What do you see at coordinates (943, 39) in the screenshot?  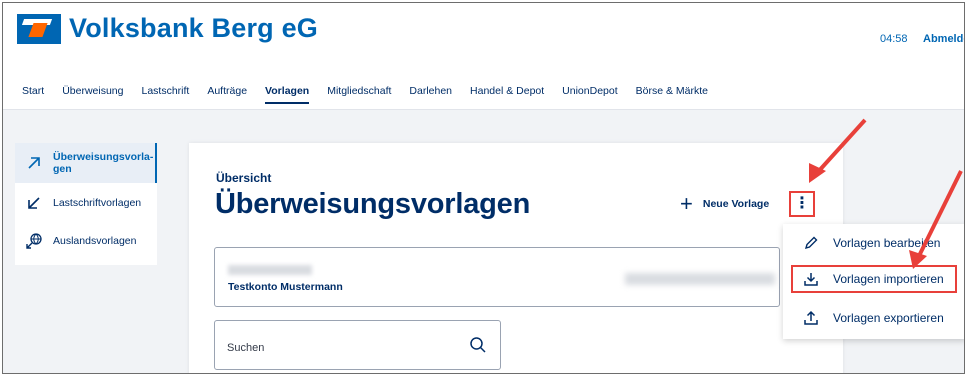 I see `logout-link: Abmelde` at bounding box center [943, 39].